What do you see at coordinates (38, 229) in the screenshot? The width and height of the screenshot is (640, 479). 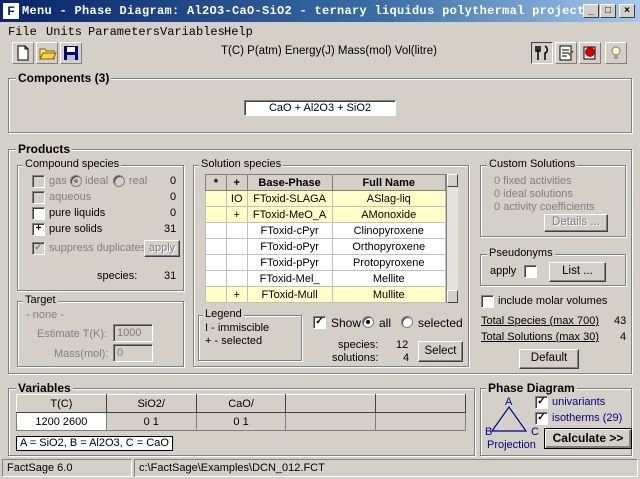 I see `pure-solids-checkbox: +` at bounding box center [38, 229].